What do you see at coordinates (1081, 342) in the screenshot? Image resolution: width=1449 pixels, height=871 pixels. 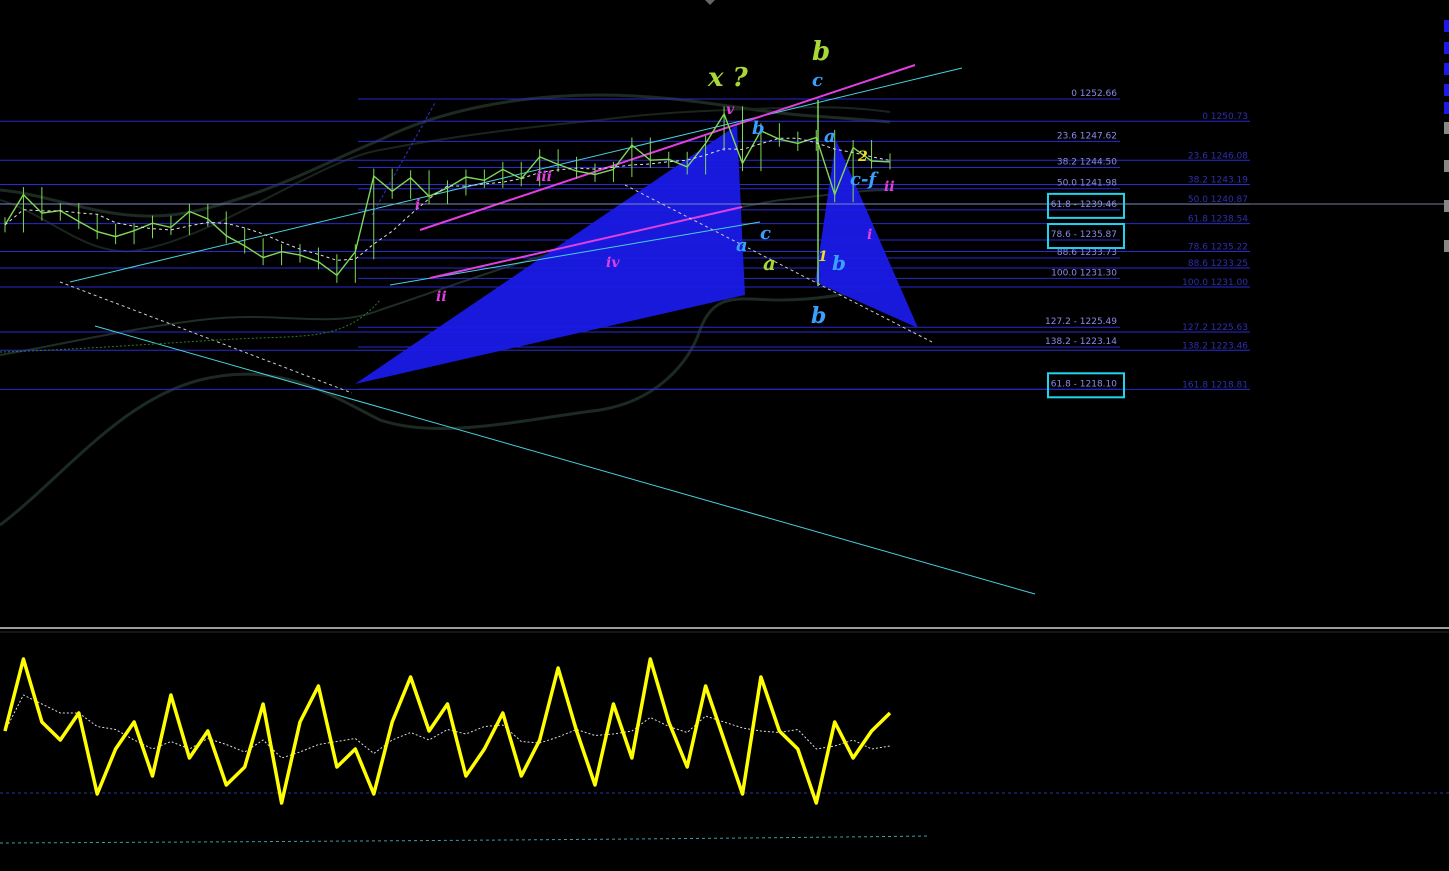 I see `fib-primary-label: 138.2 - 1223.14` at bounding box center [1081, 342].